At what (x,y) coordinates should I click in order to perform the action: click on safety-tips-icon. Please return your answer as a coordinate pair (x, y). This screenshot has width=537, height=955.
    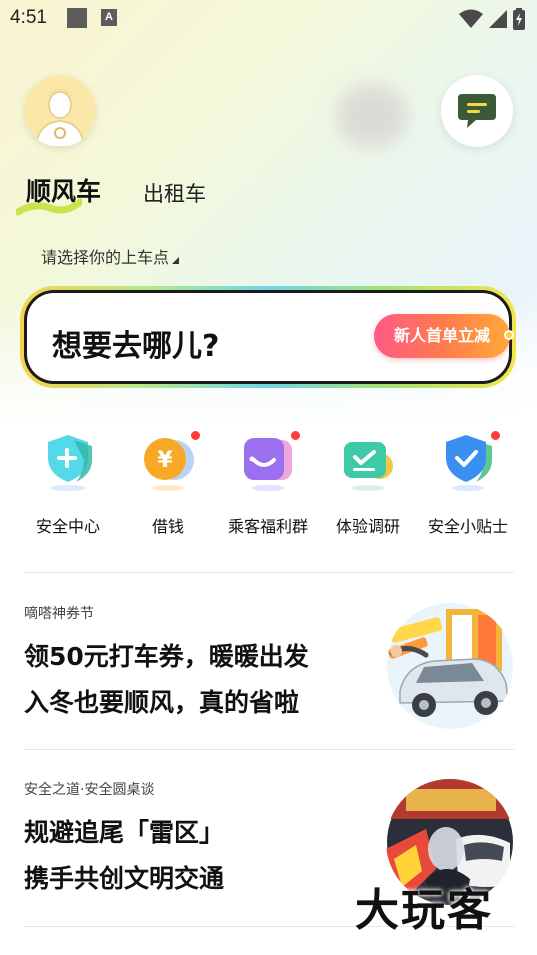
    Looking at the image, I should click on (469, 463).